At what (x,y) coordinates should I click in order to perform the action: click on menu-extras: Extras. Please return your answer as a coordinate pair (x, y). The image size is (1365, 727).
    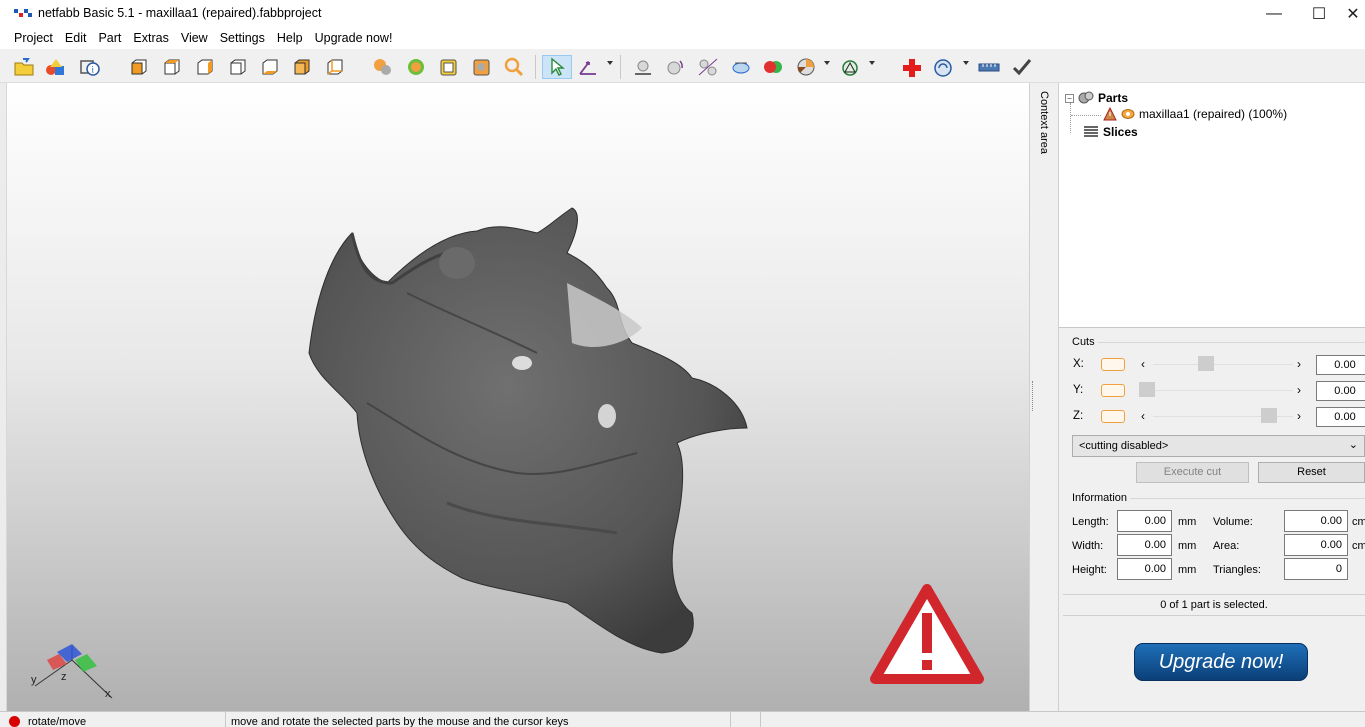
    Looking at the image, I should click on (150, 38).